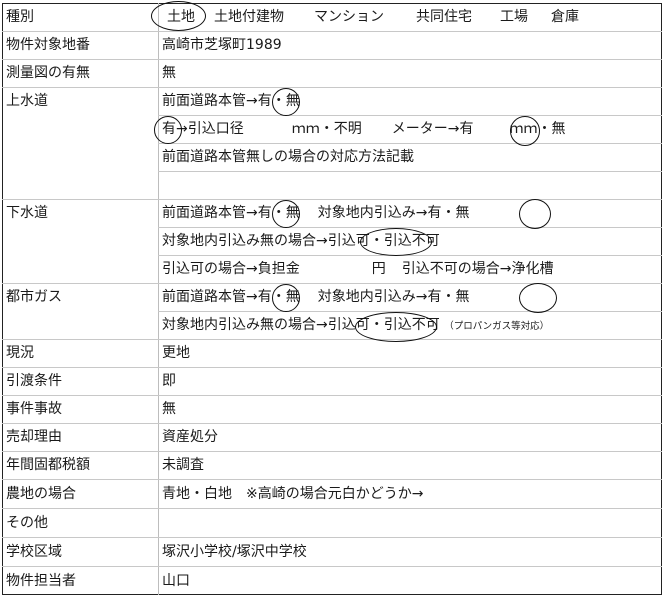  Describe the element at coordinates (514, 17) in the screenshot. I see `type-option: 工場` at that location.